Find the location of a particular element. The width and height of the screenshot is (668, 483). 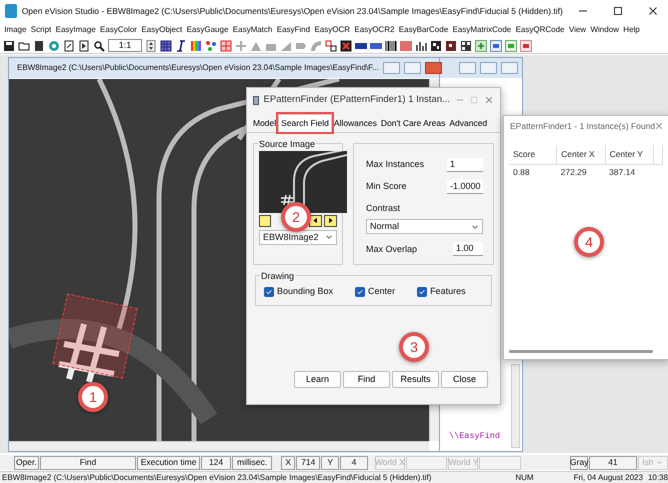

table-cell: 387.14 is located at coordinates (629, 172).